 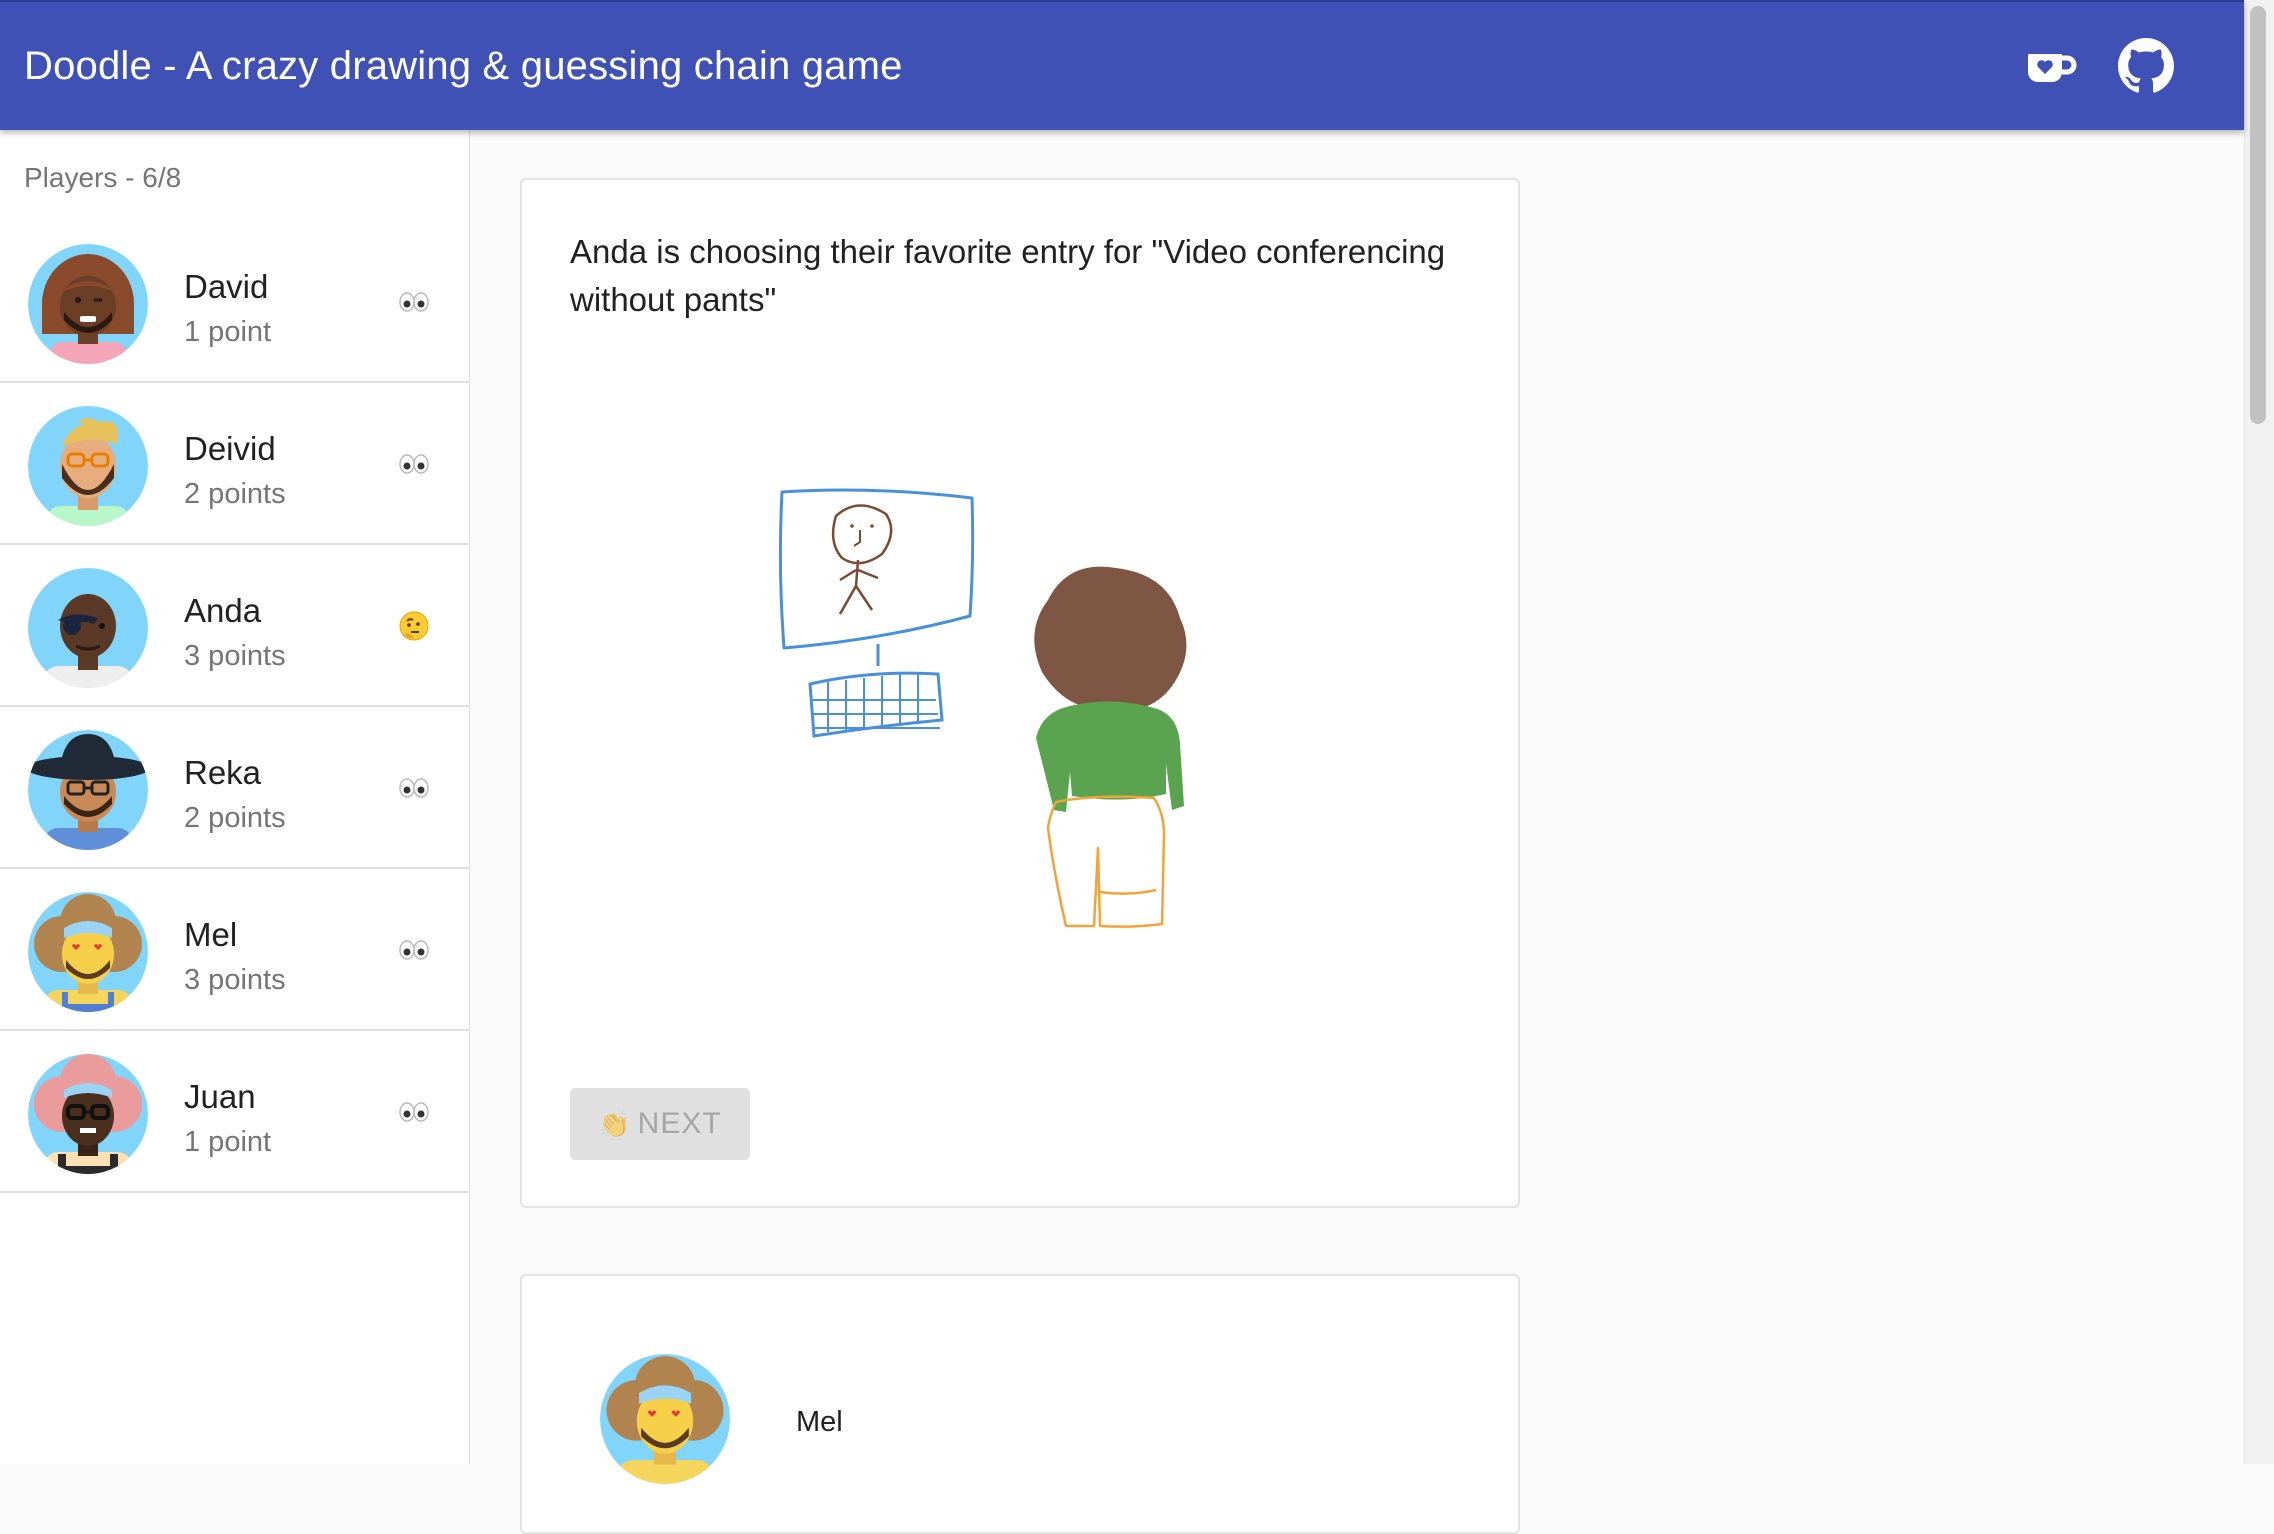 I want to click on player-name: Deivid, so click(x=230, y=448).